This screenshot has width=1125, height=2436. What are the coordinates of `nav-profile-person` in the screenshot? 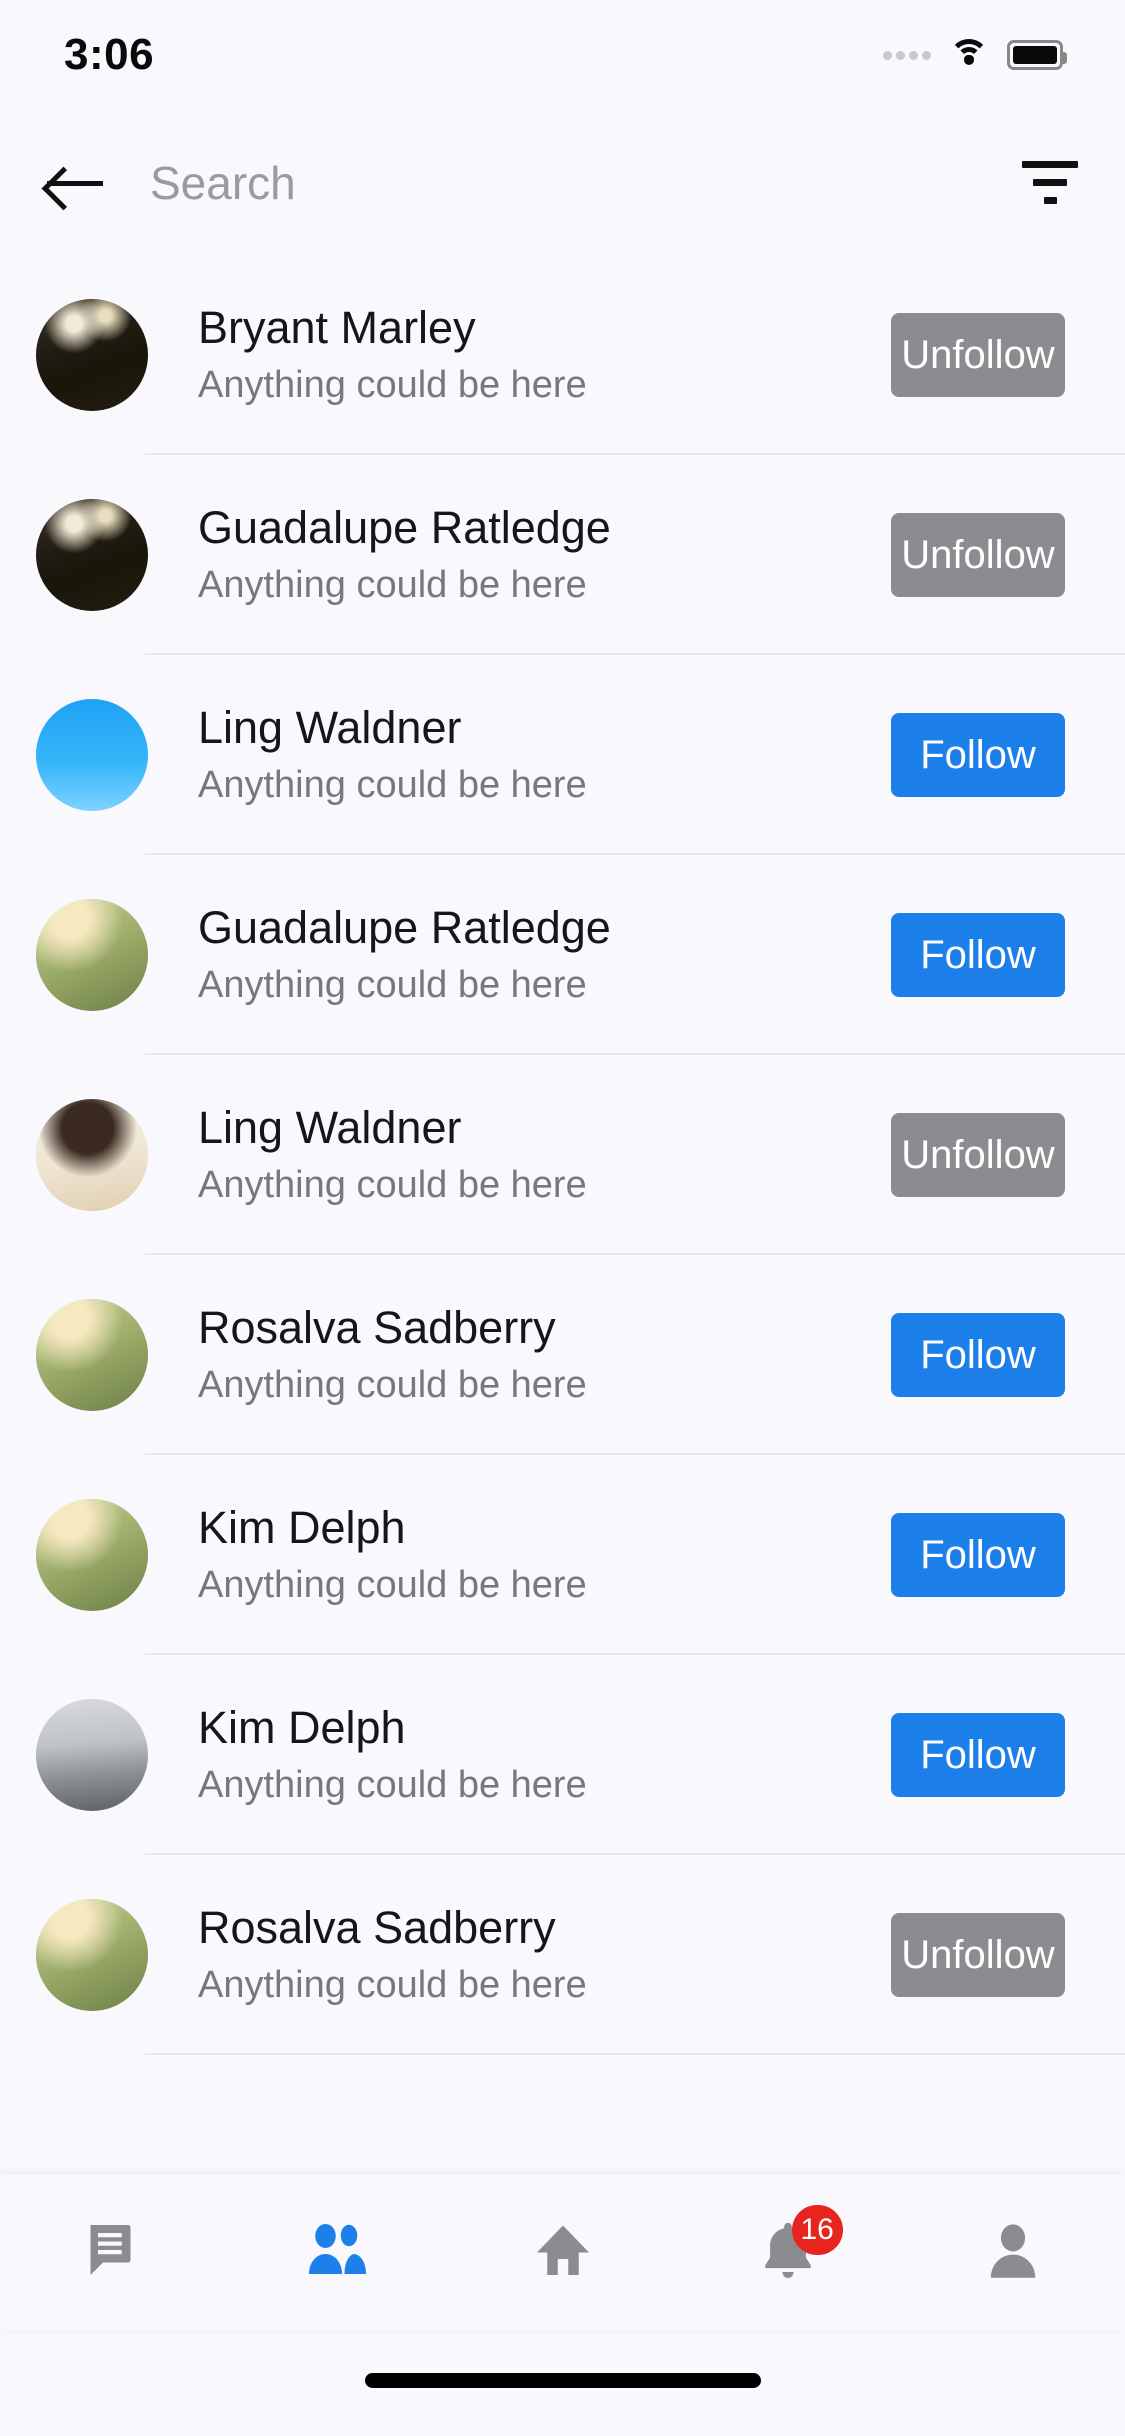 It's located at (1012, 2252).